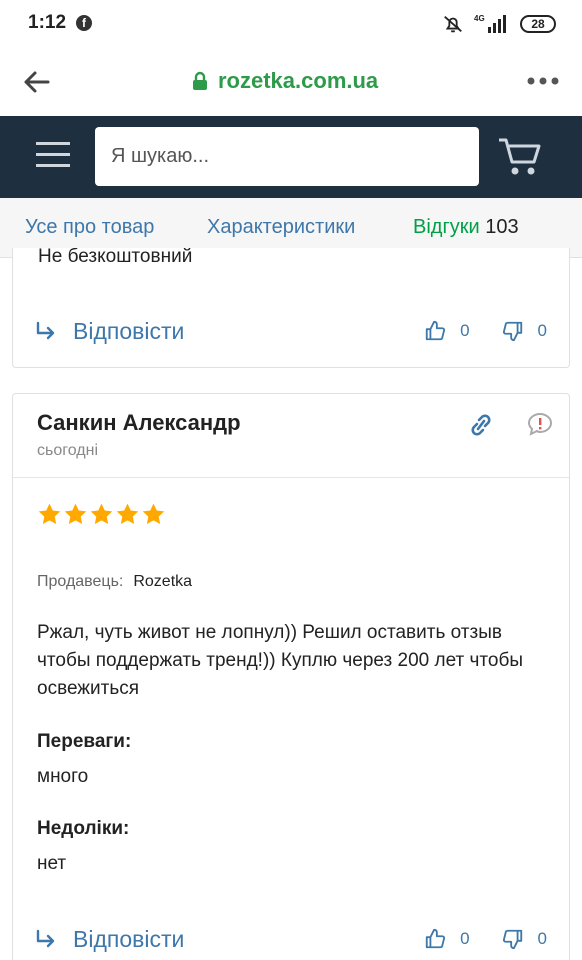  I want to click on cons-label: Недоліки:, so click(83, 828).